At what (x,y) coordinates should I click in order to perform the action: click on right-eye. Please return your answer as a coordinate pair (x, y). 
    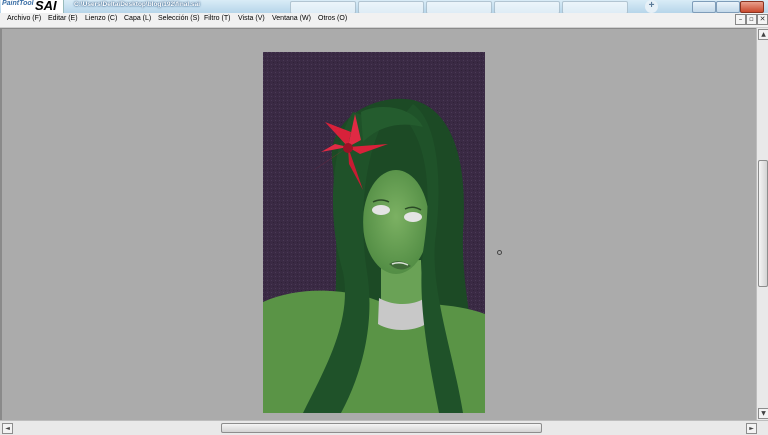
    Looking at the image, I should click on (413, 217).